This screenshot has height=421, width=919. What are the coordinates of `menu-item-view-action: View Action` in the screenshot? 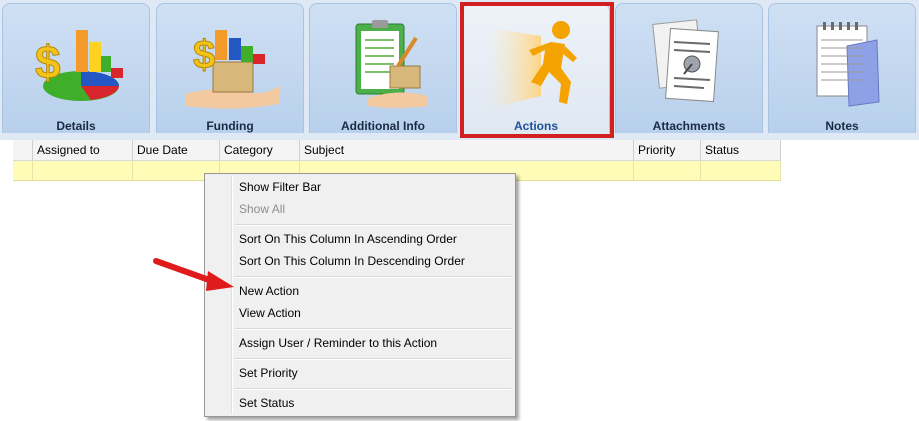 It's located at (270, 313).